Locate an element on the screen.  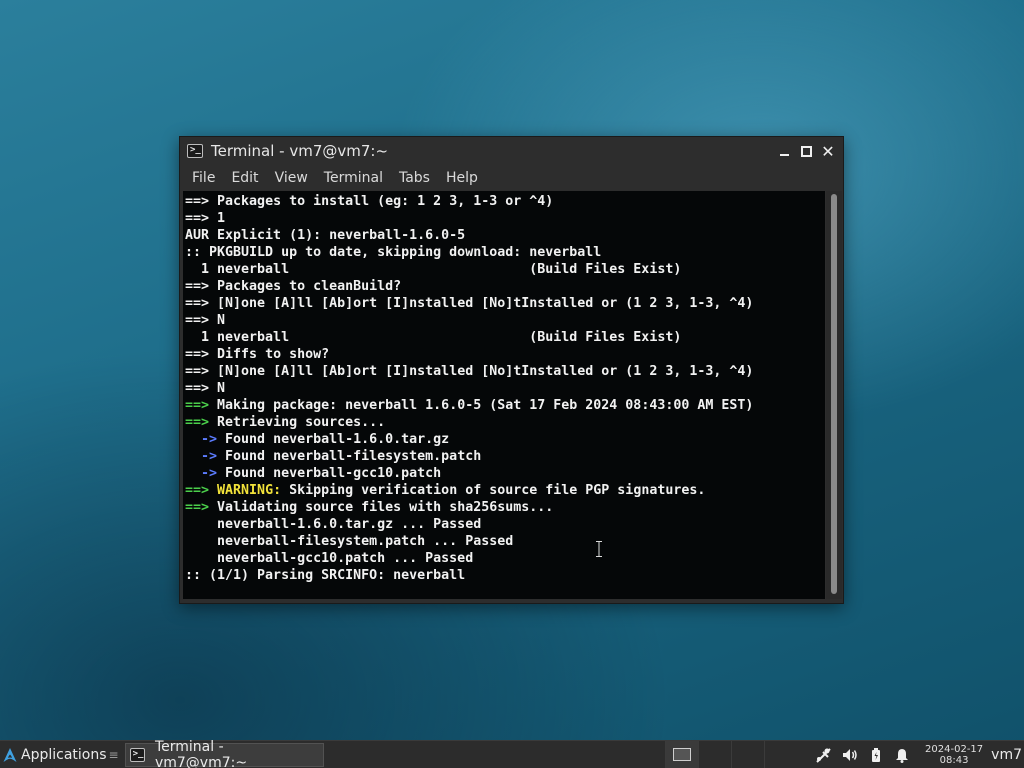
terminal-line: neverball-filesystem.patch ... Passed is located at coordinates (469, 541).